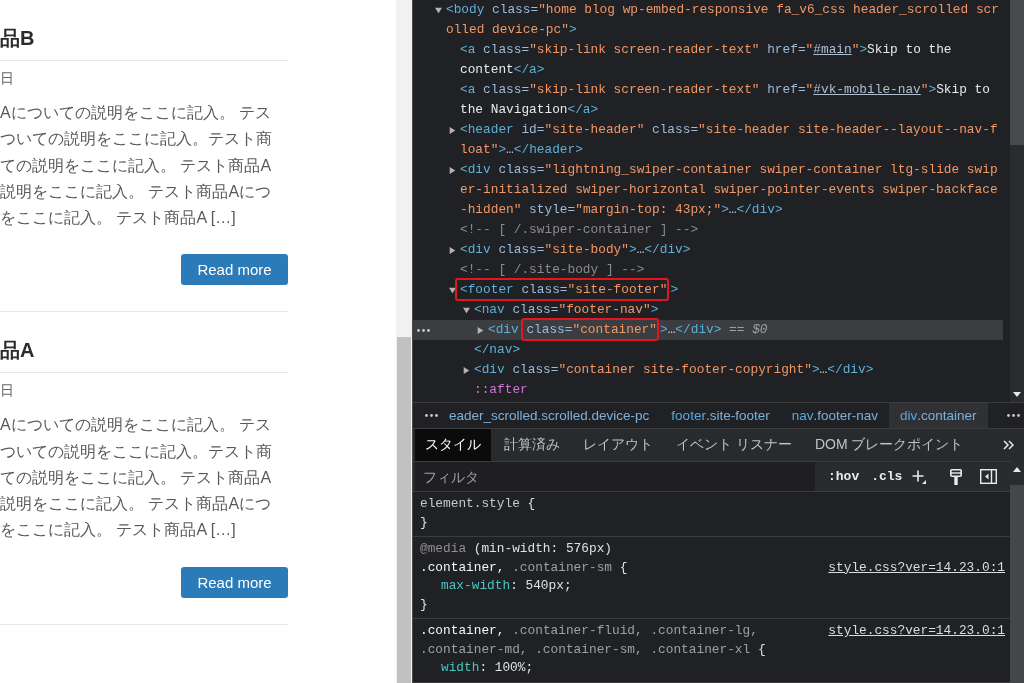 The image size is (1024, 683). Describe the element at coordinates (708, 370) in the screenshot. I see `dom-tree-item: <div class="container site-footer-copyright">…</div>` at that location.